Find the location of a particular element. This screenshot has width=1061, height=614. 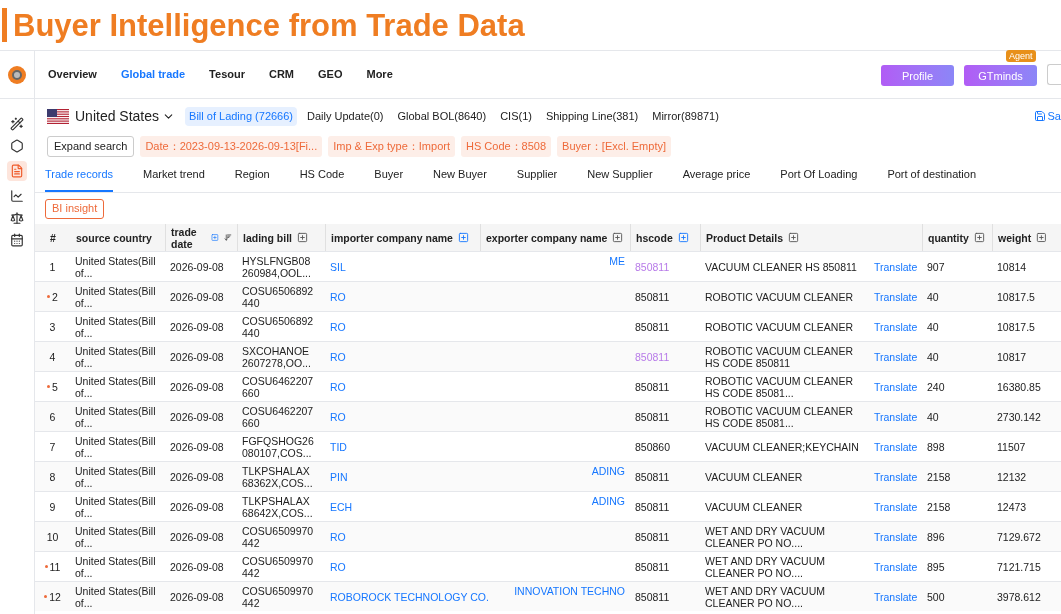

importer-link: SIL is located at coordinates (338, 266).